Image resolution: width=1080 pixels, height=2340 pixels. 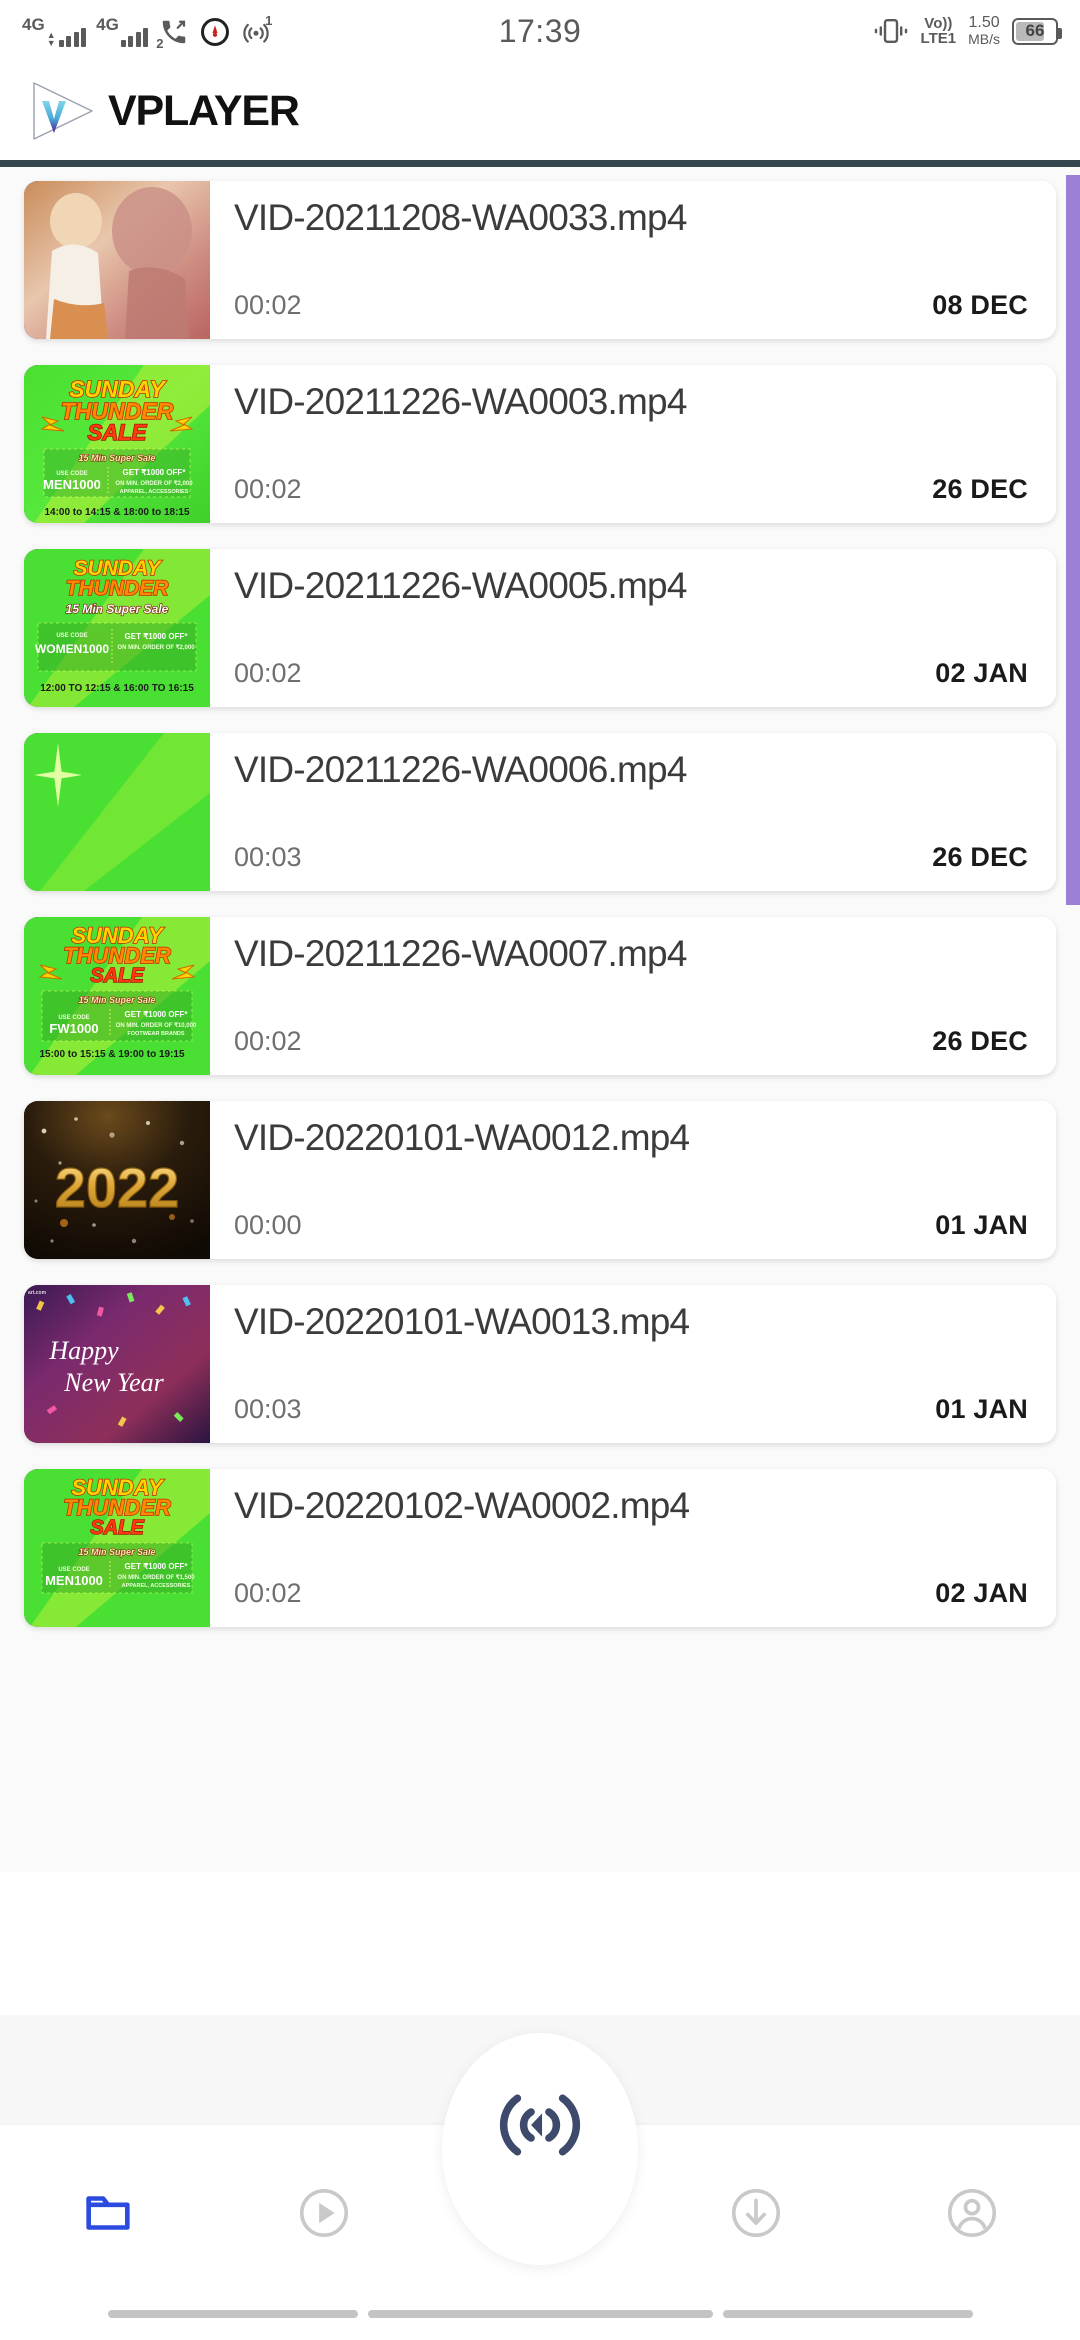 What do you see at coordinates (117, 512) in the screenshot?
I see `svg-text:14:00 to 14:15 & 18:00 to 18: 14:00 to 14:15 & 18:00 to 18:15` at bounding box center [117, 512].